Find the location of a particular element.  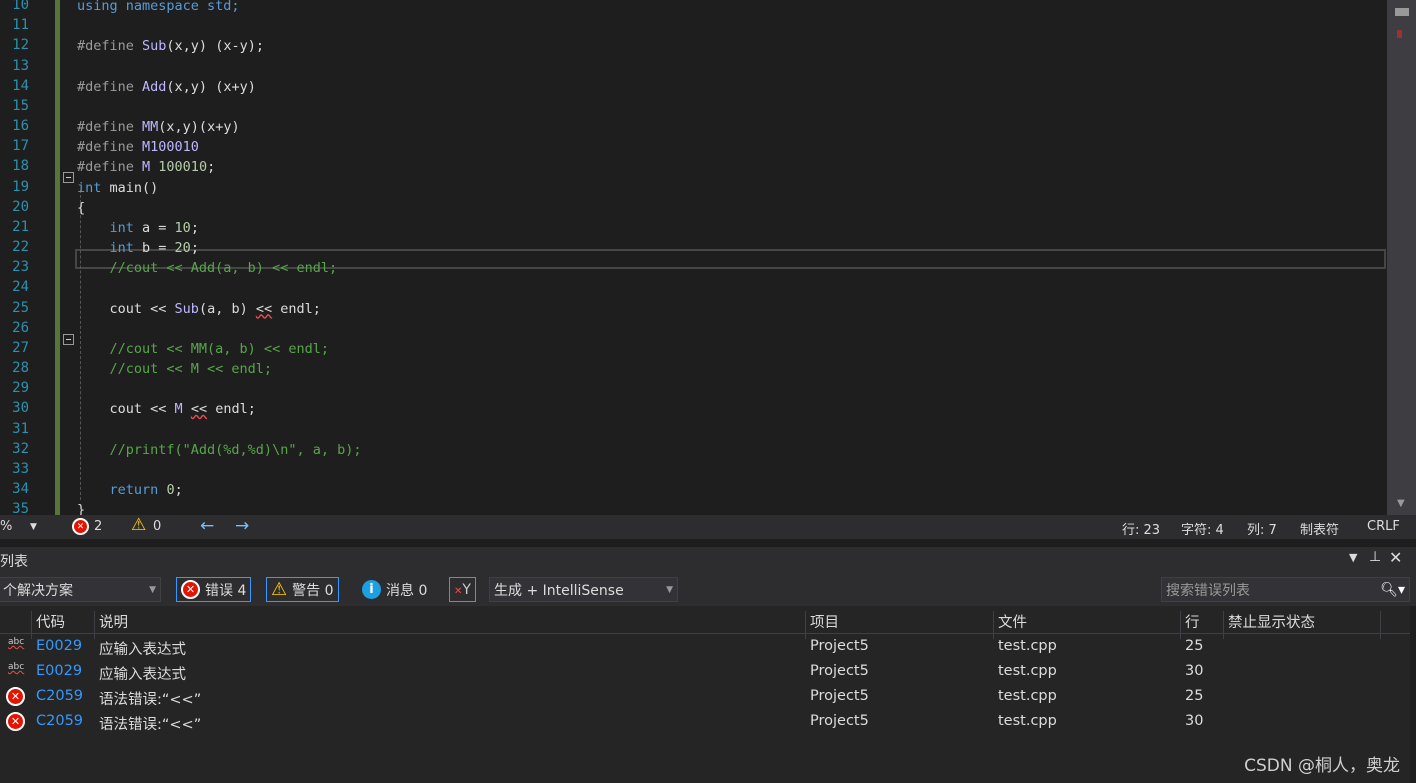

source-value: 生成 + IntelliSense is located at coordinates (559, 590).